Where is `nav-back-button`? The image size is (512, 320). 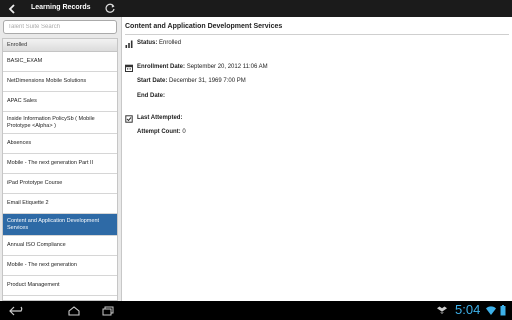 nav-back-button is located at coordinates (18, 310).